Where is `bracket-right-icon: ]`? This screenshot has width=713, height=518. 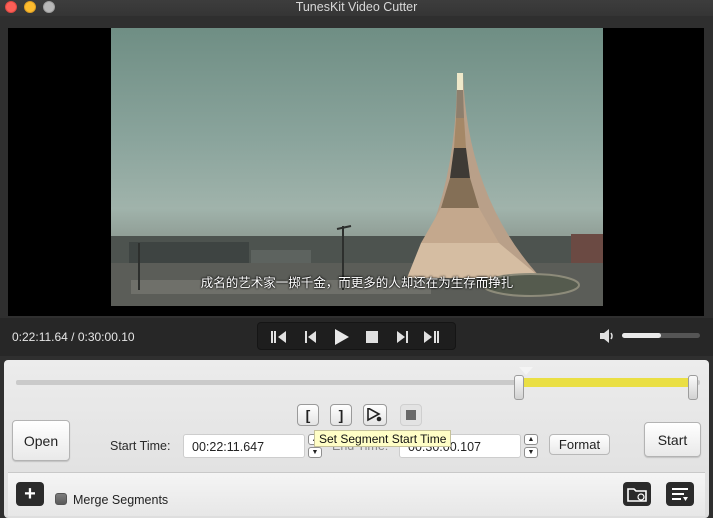 bracket-right-icon: ] is located at coordinates (341, 415).